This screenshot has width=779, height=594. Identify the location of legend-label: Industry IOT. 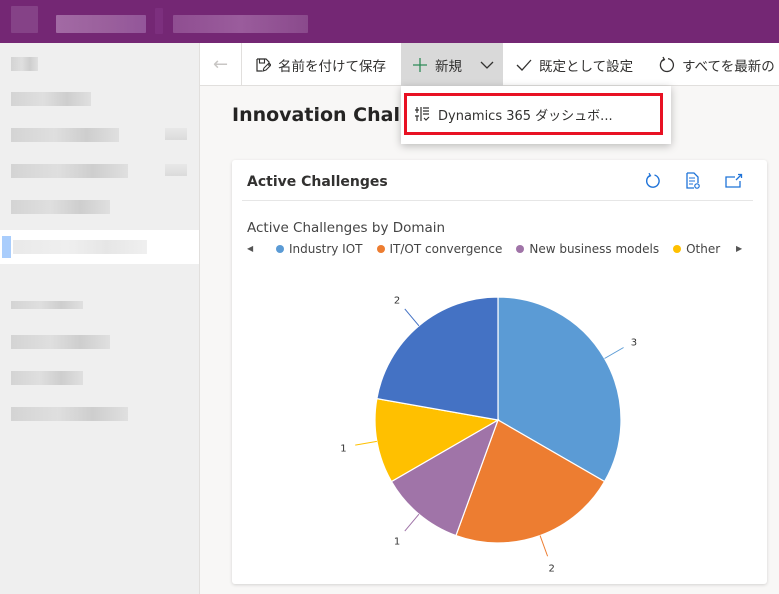
(326, 249).